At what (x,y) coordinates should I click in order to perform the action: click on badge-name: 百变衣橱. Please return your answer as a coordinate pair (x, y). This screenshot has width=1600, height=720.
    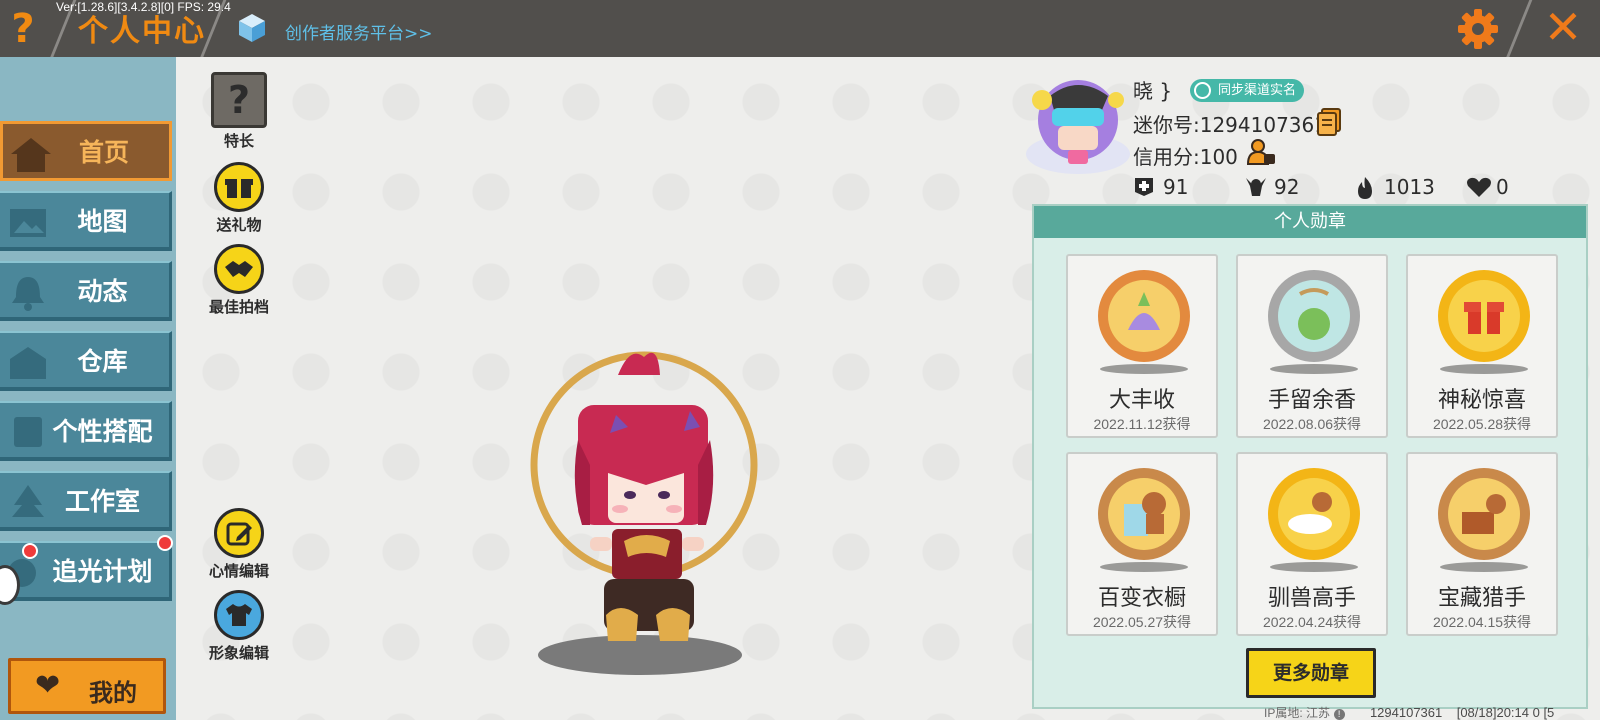
    Looking at the image, I should click on (1141, 598).